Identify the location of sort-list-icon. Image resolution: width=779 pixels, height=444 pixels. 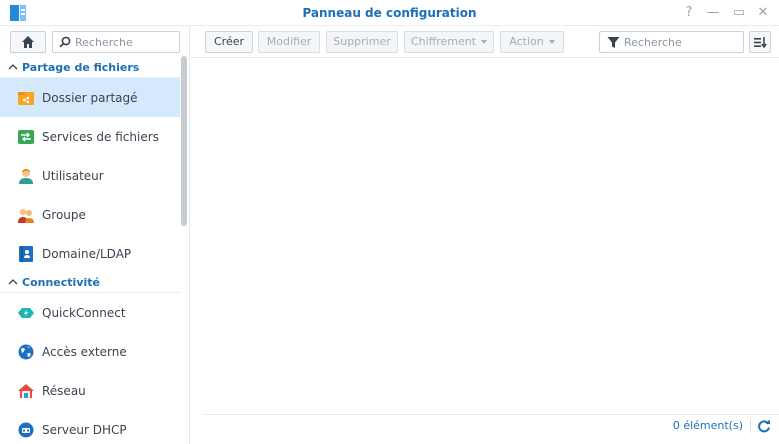
(760, 43).